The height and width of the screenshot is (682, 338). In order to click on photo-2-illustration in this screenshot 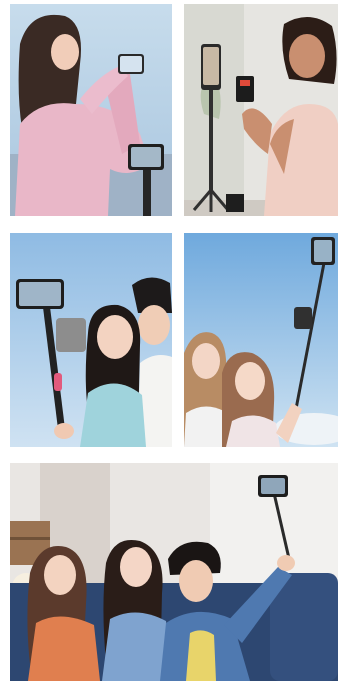, I will do `click(261, 110)`.